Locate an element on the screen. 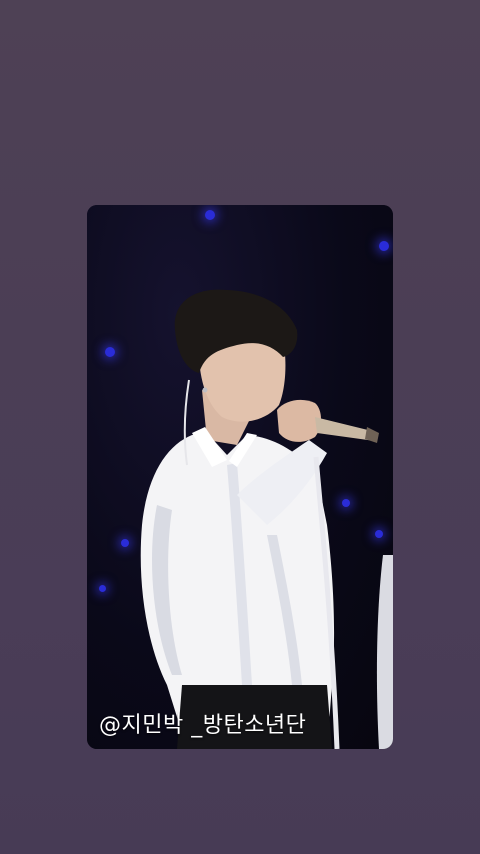 The image size is (480, 854). story-caption: @지민박 _방탄소년단 is located at coordinates (203, 725).